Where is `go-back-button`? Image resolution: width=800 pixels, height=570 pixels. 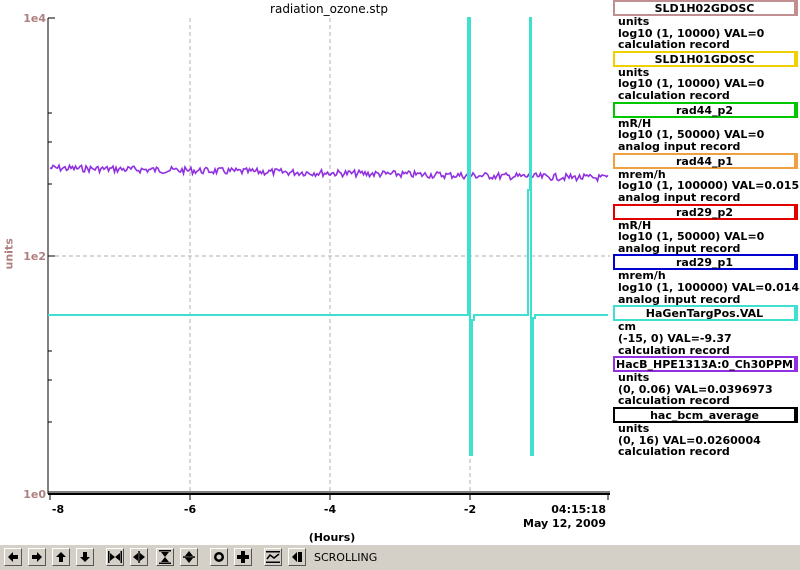
go-back-button is located at coordinates (297, 557).